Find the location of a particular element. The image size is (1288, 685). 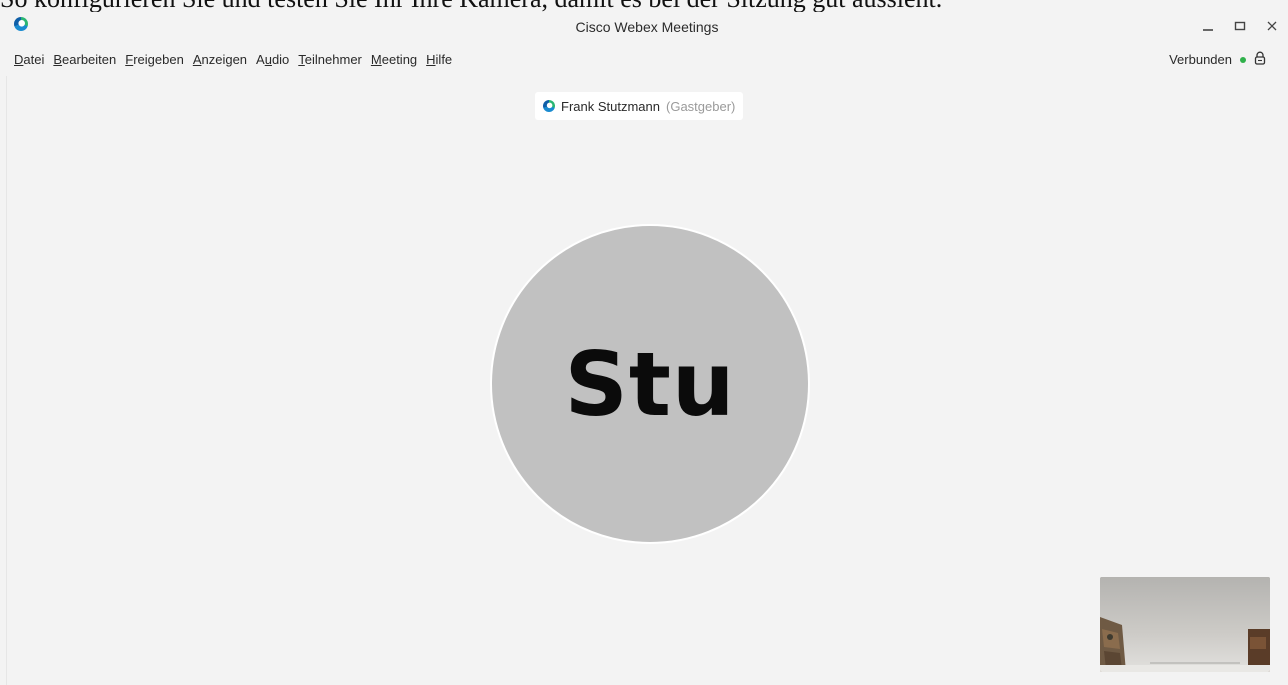

close-icon is located at coordinates (1272, 26).